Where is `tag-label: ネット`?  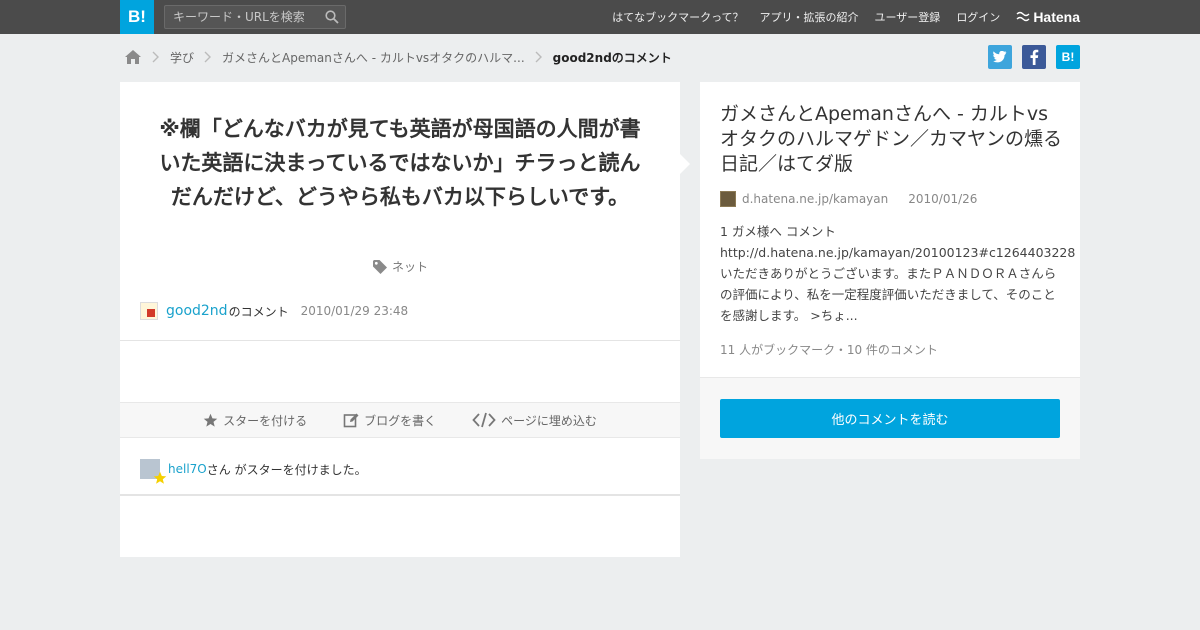
tag-label: ネット is located at coordinates (409, 267).